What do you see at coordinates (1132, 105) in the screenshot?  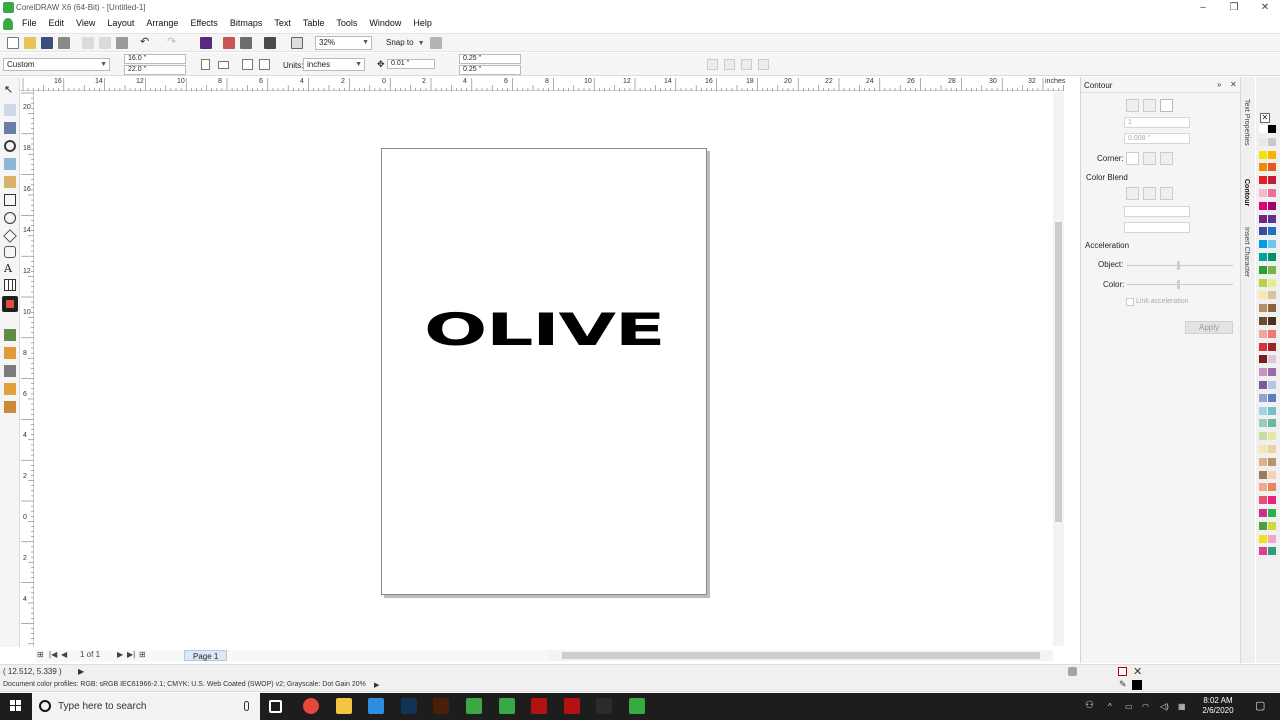 I see `to-center-icon` at bounding box center [1132, 105].